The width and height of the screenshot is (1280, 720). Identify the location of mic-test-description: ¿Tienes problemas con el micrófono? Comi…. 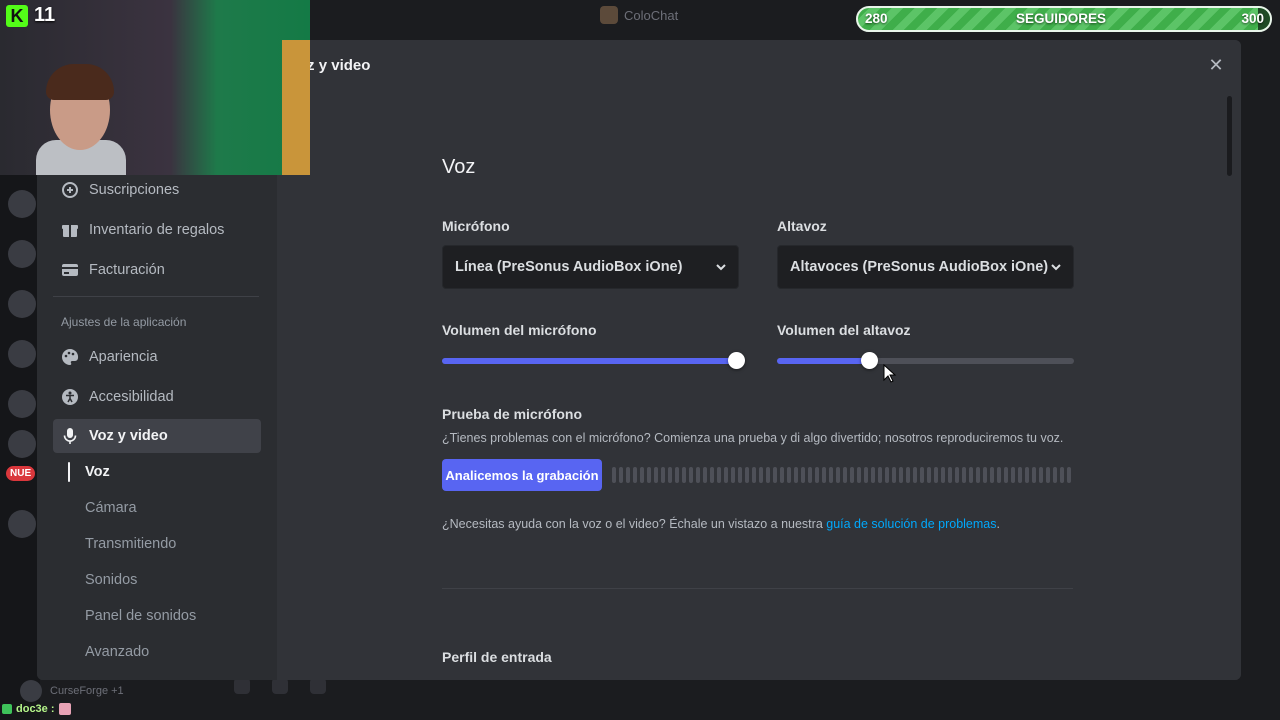
(753, 438).